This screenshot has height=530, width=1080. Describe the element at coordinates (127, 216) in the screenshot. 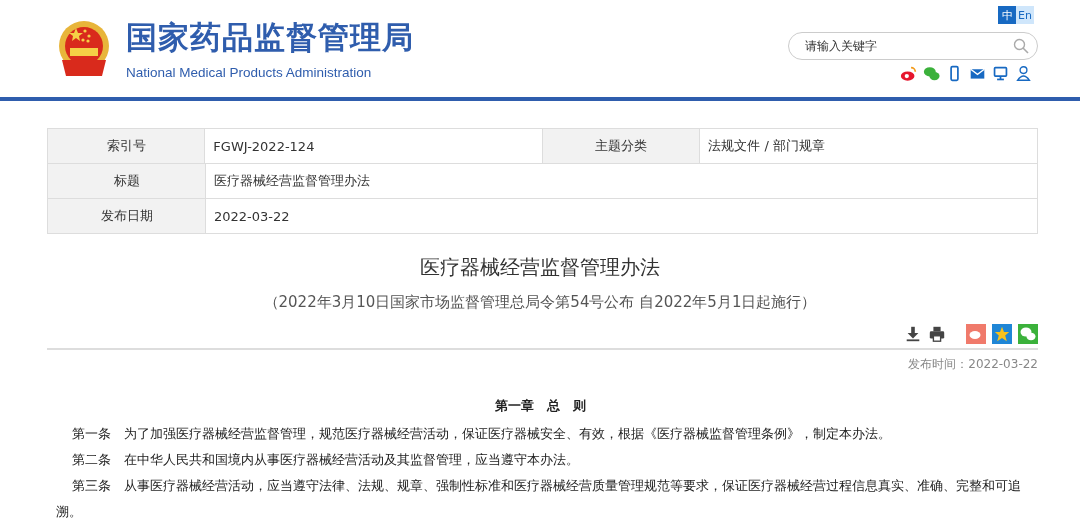

I see `label-cell: 发布日期` at that location.